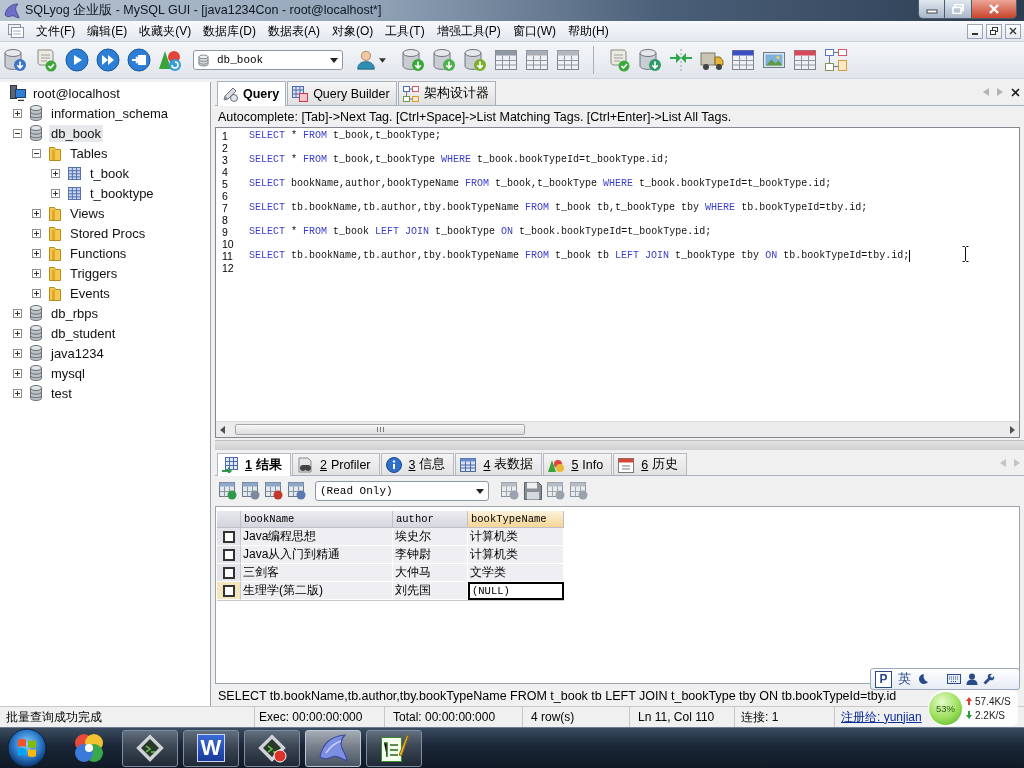  What do you see at coordinates (1012, 429) in the screenshot?
I see `scroll-right-icon` at bounding box center [1012, 429].